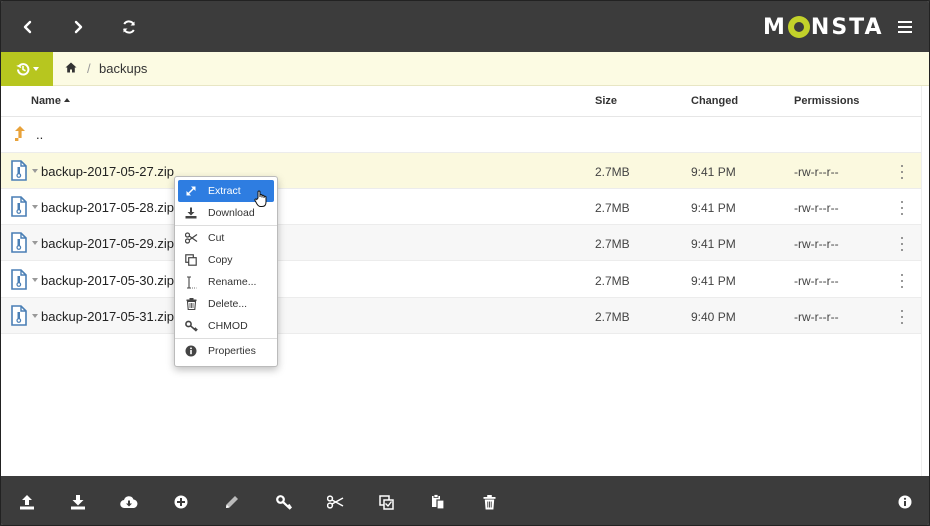  I want to click on cut-button, so click(335, 502).